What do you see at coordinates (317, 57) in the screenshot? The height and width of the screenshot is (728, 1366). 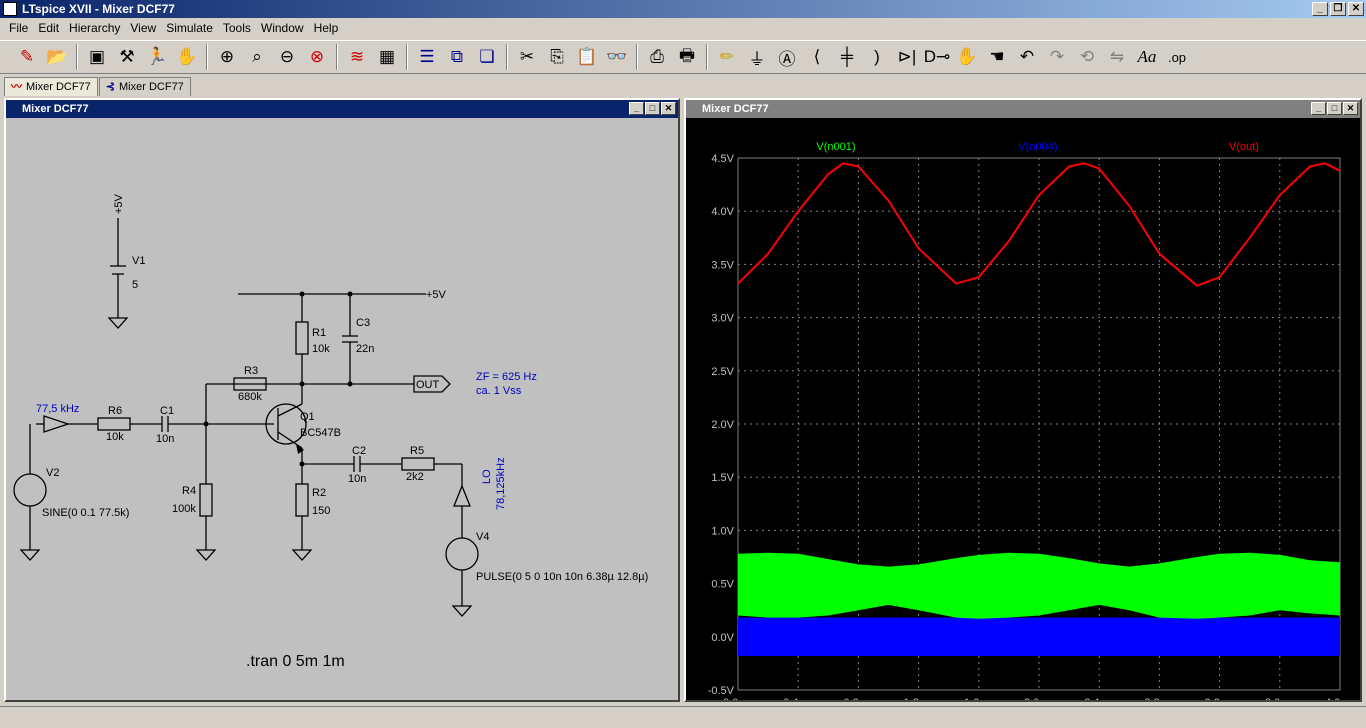 I see `zoom-fit-icon: ⊗` at bounding box center [317, 57].